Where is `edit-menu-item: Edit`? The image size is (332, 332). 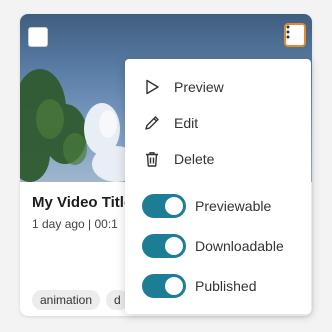
edit-menu-item: Edit is located at coordinates (218, 123).